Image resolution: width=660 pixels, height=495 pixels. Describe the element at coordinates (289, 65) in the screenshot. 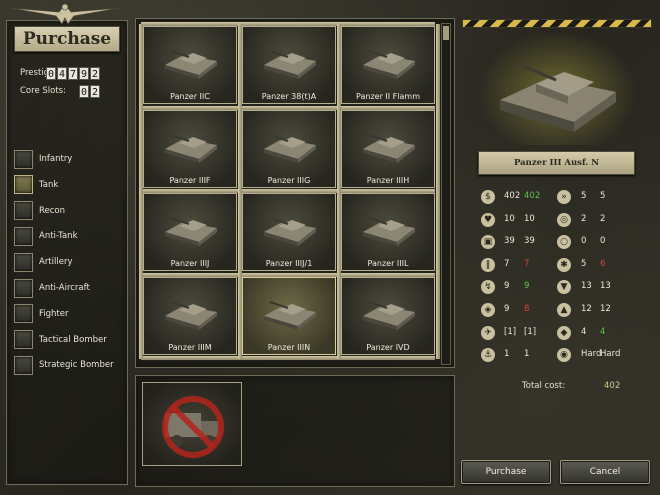

I see `unit-card: Panzer 38(t)A` at that location.